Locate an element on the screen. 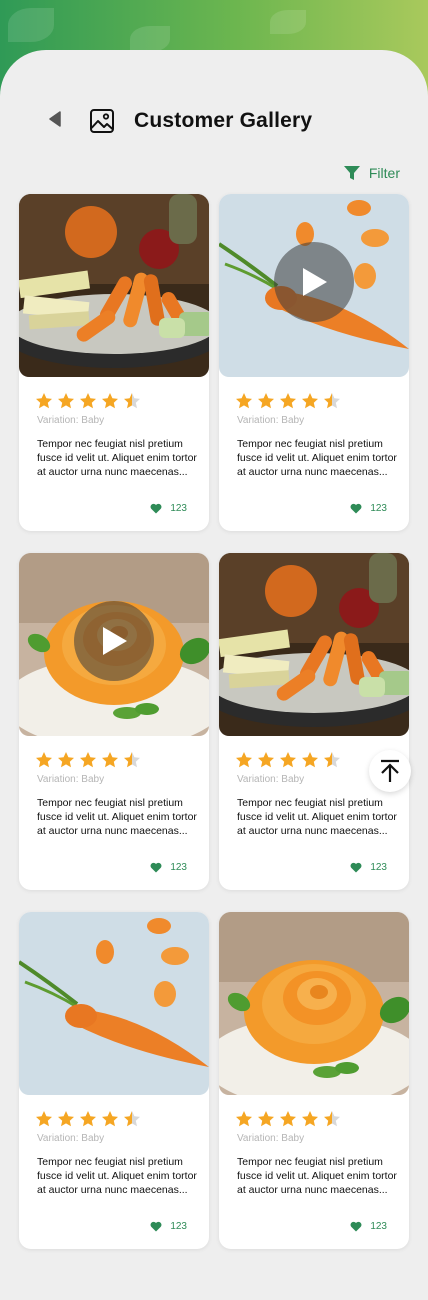 The image size is (428, 1300). filter-label: Filter is located at coordinates (384, 173).